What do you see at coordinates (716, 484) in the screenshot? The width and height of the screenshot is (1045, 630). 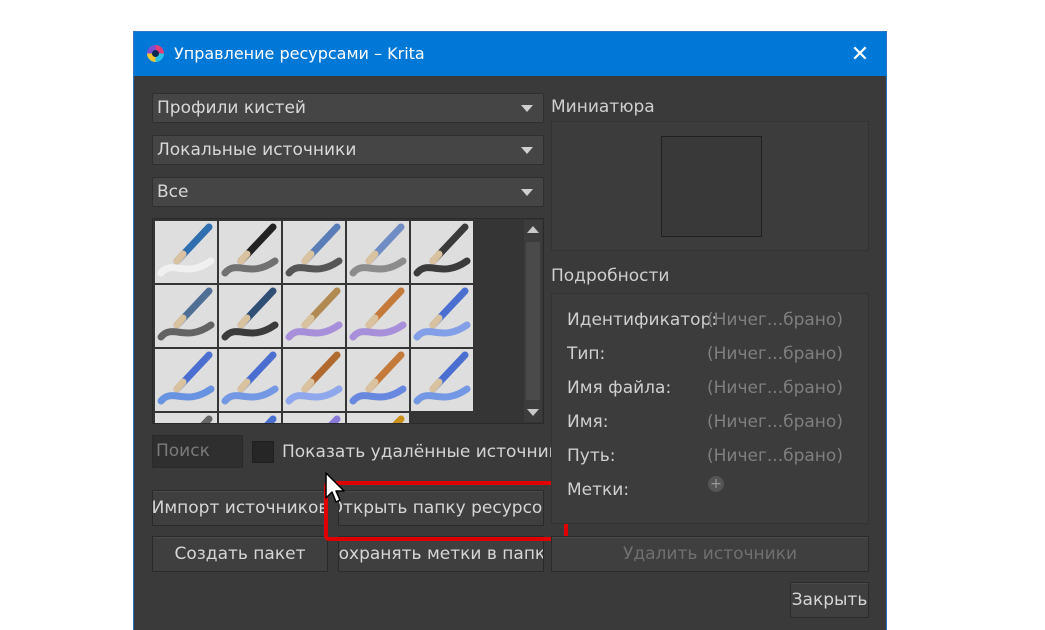 I see `add-tag-icon: +` at bounding box center [716, 484].